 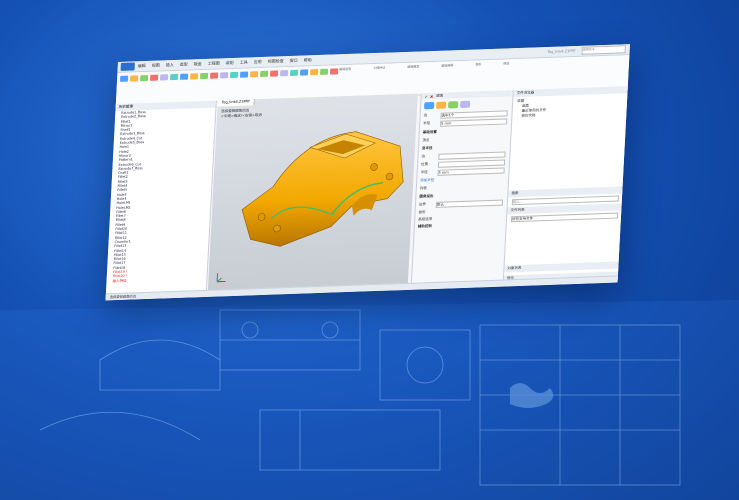 What do you see at coordinates (603, 50) in the screenshot?
I see `search-command-box: 搜索命令` at bounding box center [603, 50].